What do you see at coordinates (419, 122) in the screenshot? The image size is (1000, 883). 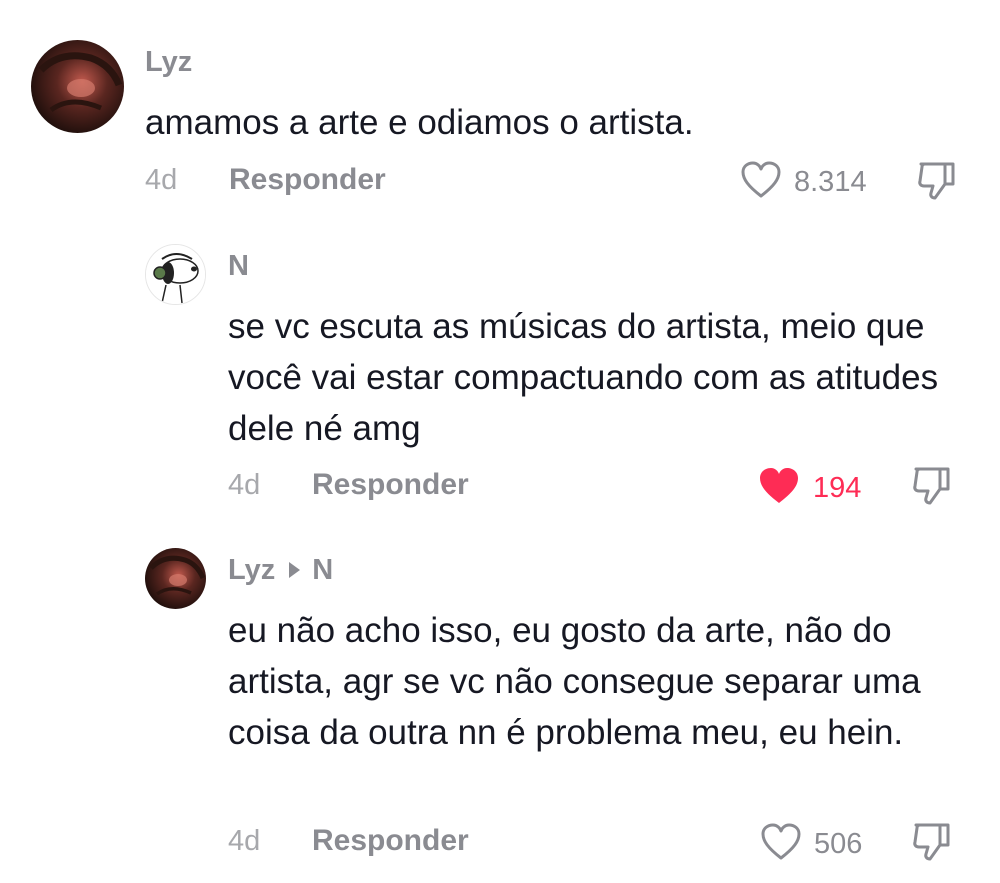 I see `comment-text: amamos a arte e odiamos o artista.` at bounding box center [419, 122].